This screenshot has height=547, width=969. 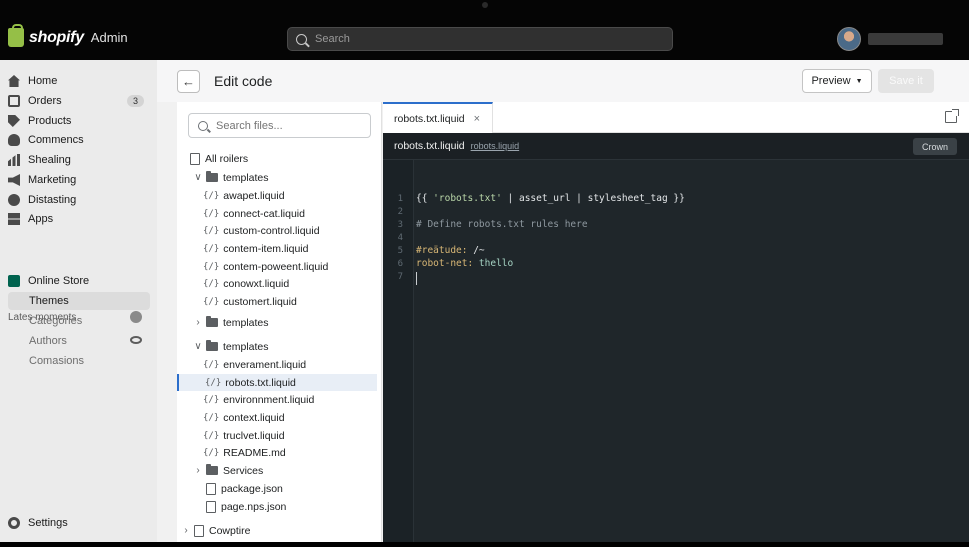 I want to click on save-button: Save it, so click(x=906, y=81).